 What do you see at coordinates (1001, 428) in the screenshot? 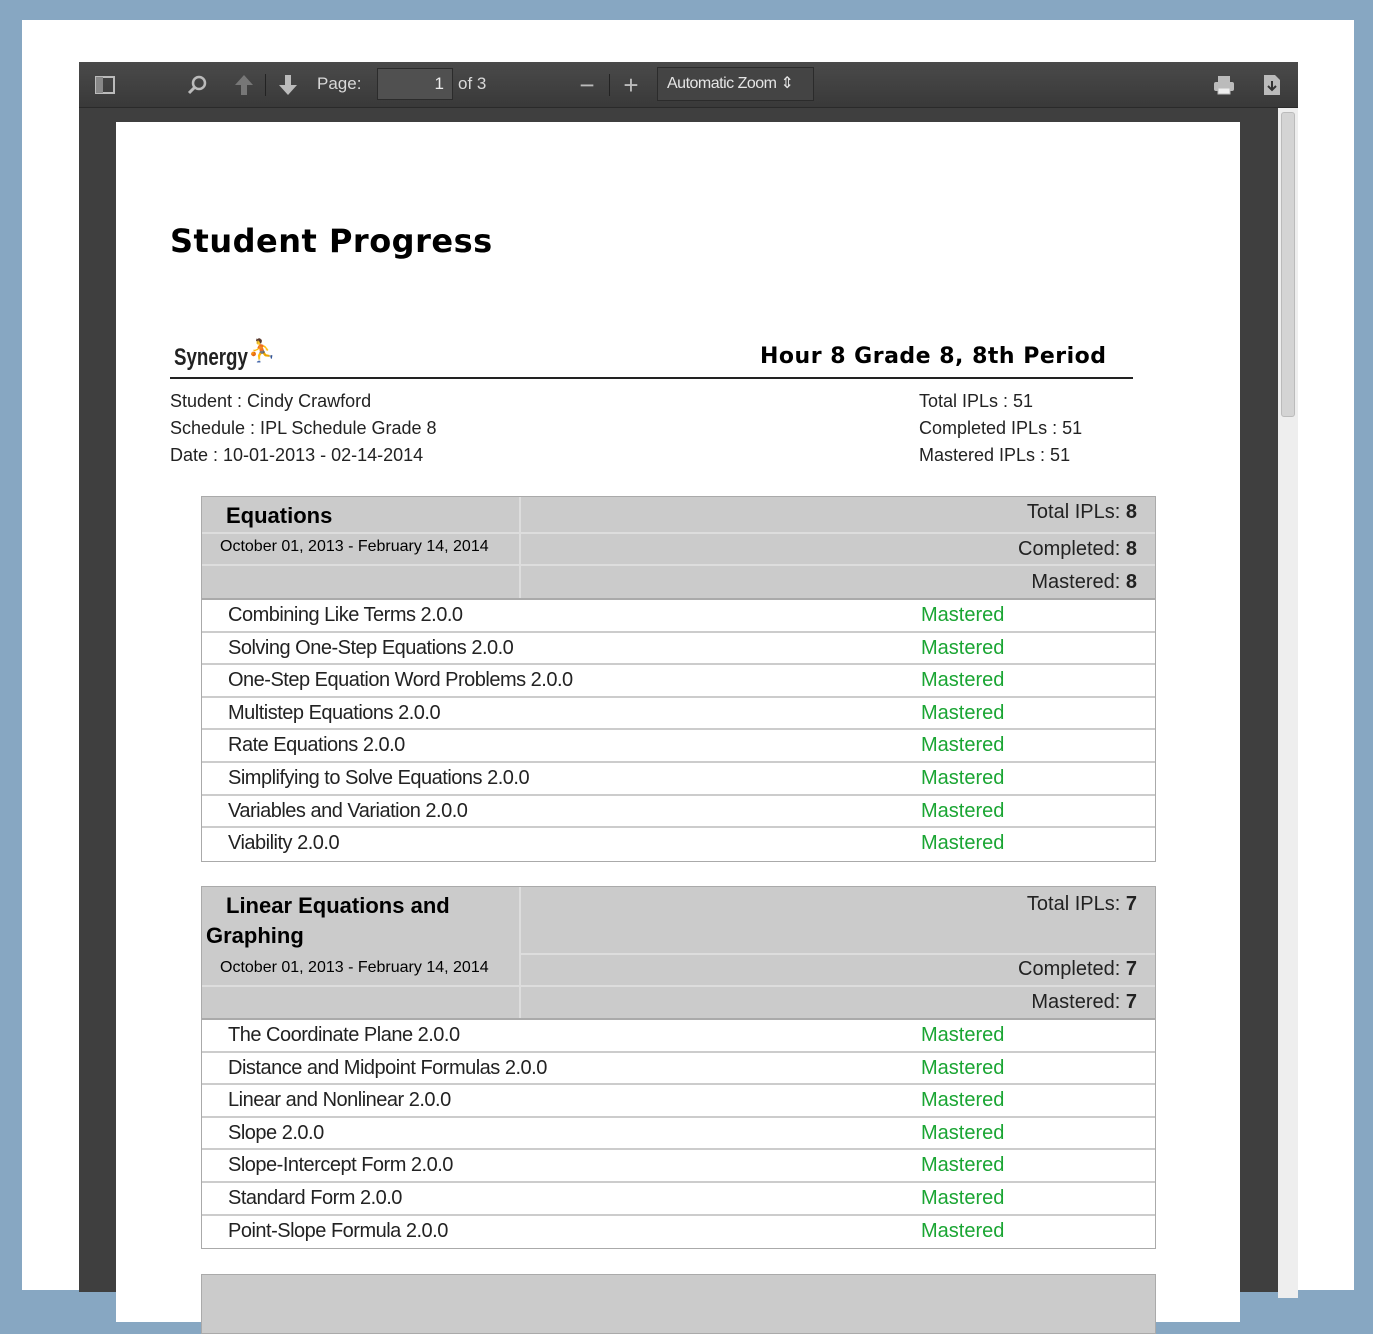
I see `completed-ipls: Completed IPLs : 51` at bounding box center [1001, 428].